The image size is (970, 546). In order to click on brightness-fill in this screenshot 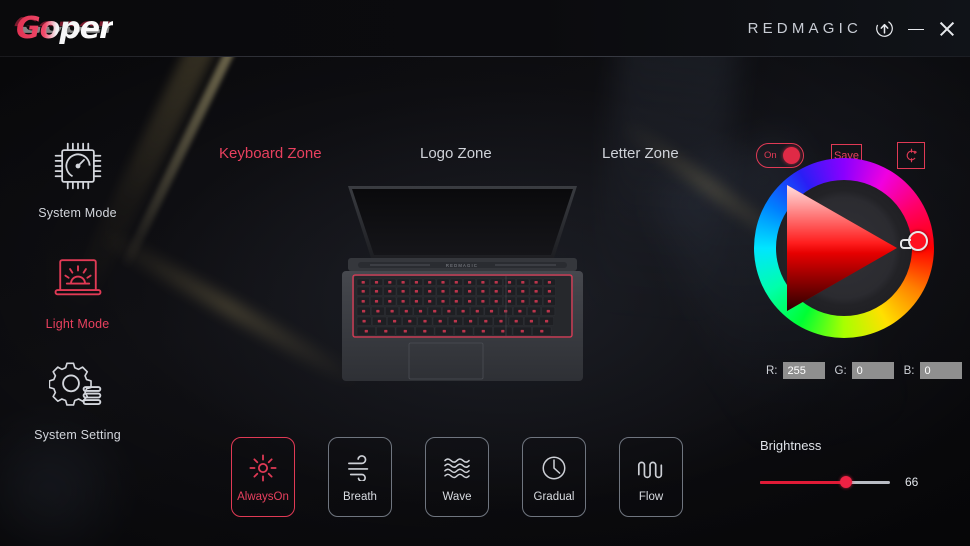, I will do `click(803, 482)`.